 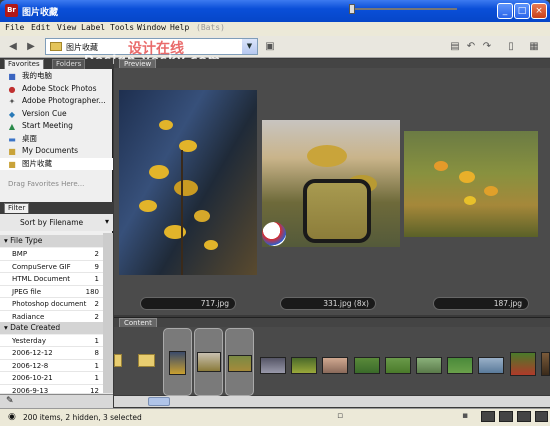 I want to click on filter-row: CompuServe GIF 9, so click(x=56, y=266).